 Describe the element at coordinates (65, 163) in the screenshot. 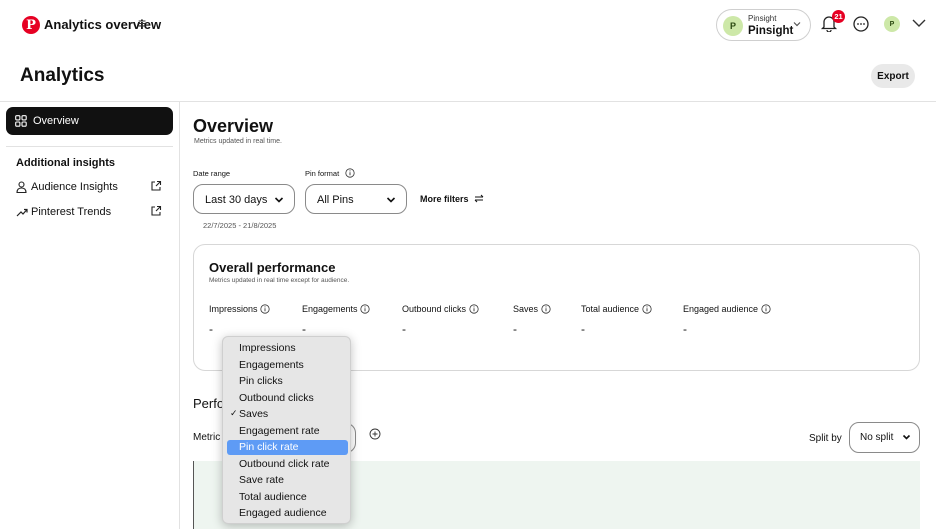

I see `sidebar-section-heading: Additional insights` at that location.